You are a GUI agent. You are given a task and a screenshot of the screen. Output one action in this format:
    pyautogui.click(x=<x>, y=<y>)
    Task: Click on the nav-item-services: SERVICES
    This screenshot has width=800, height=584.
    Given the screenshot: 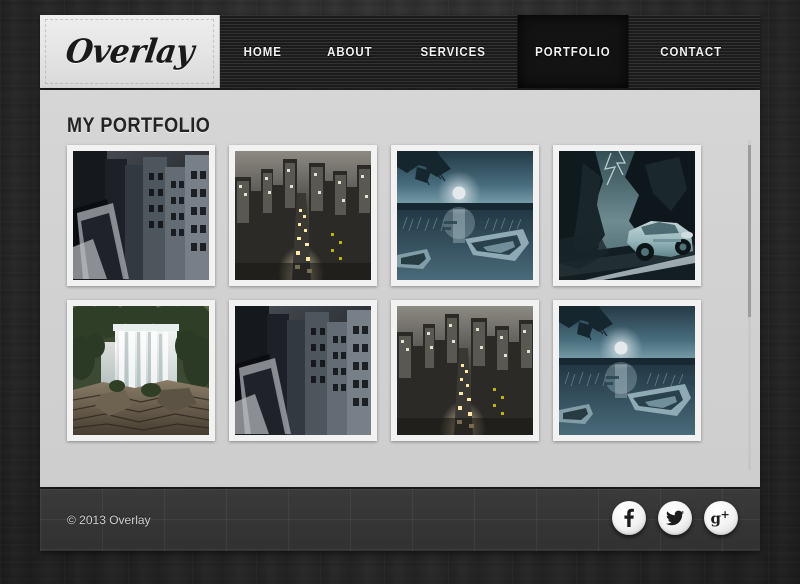 What is the action you would take?
    pyautogui.click(x=453, y=51)
    